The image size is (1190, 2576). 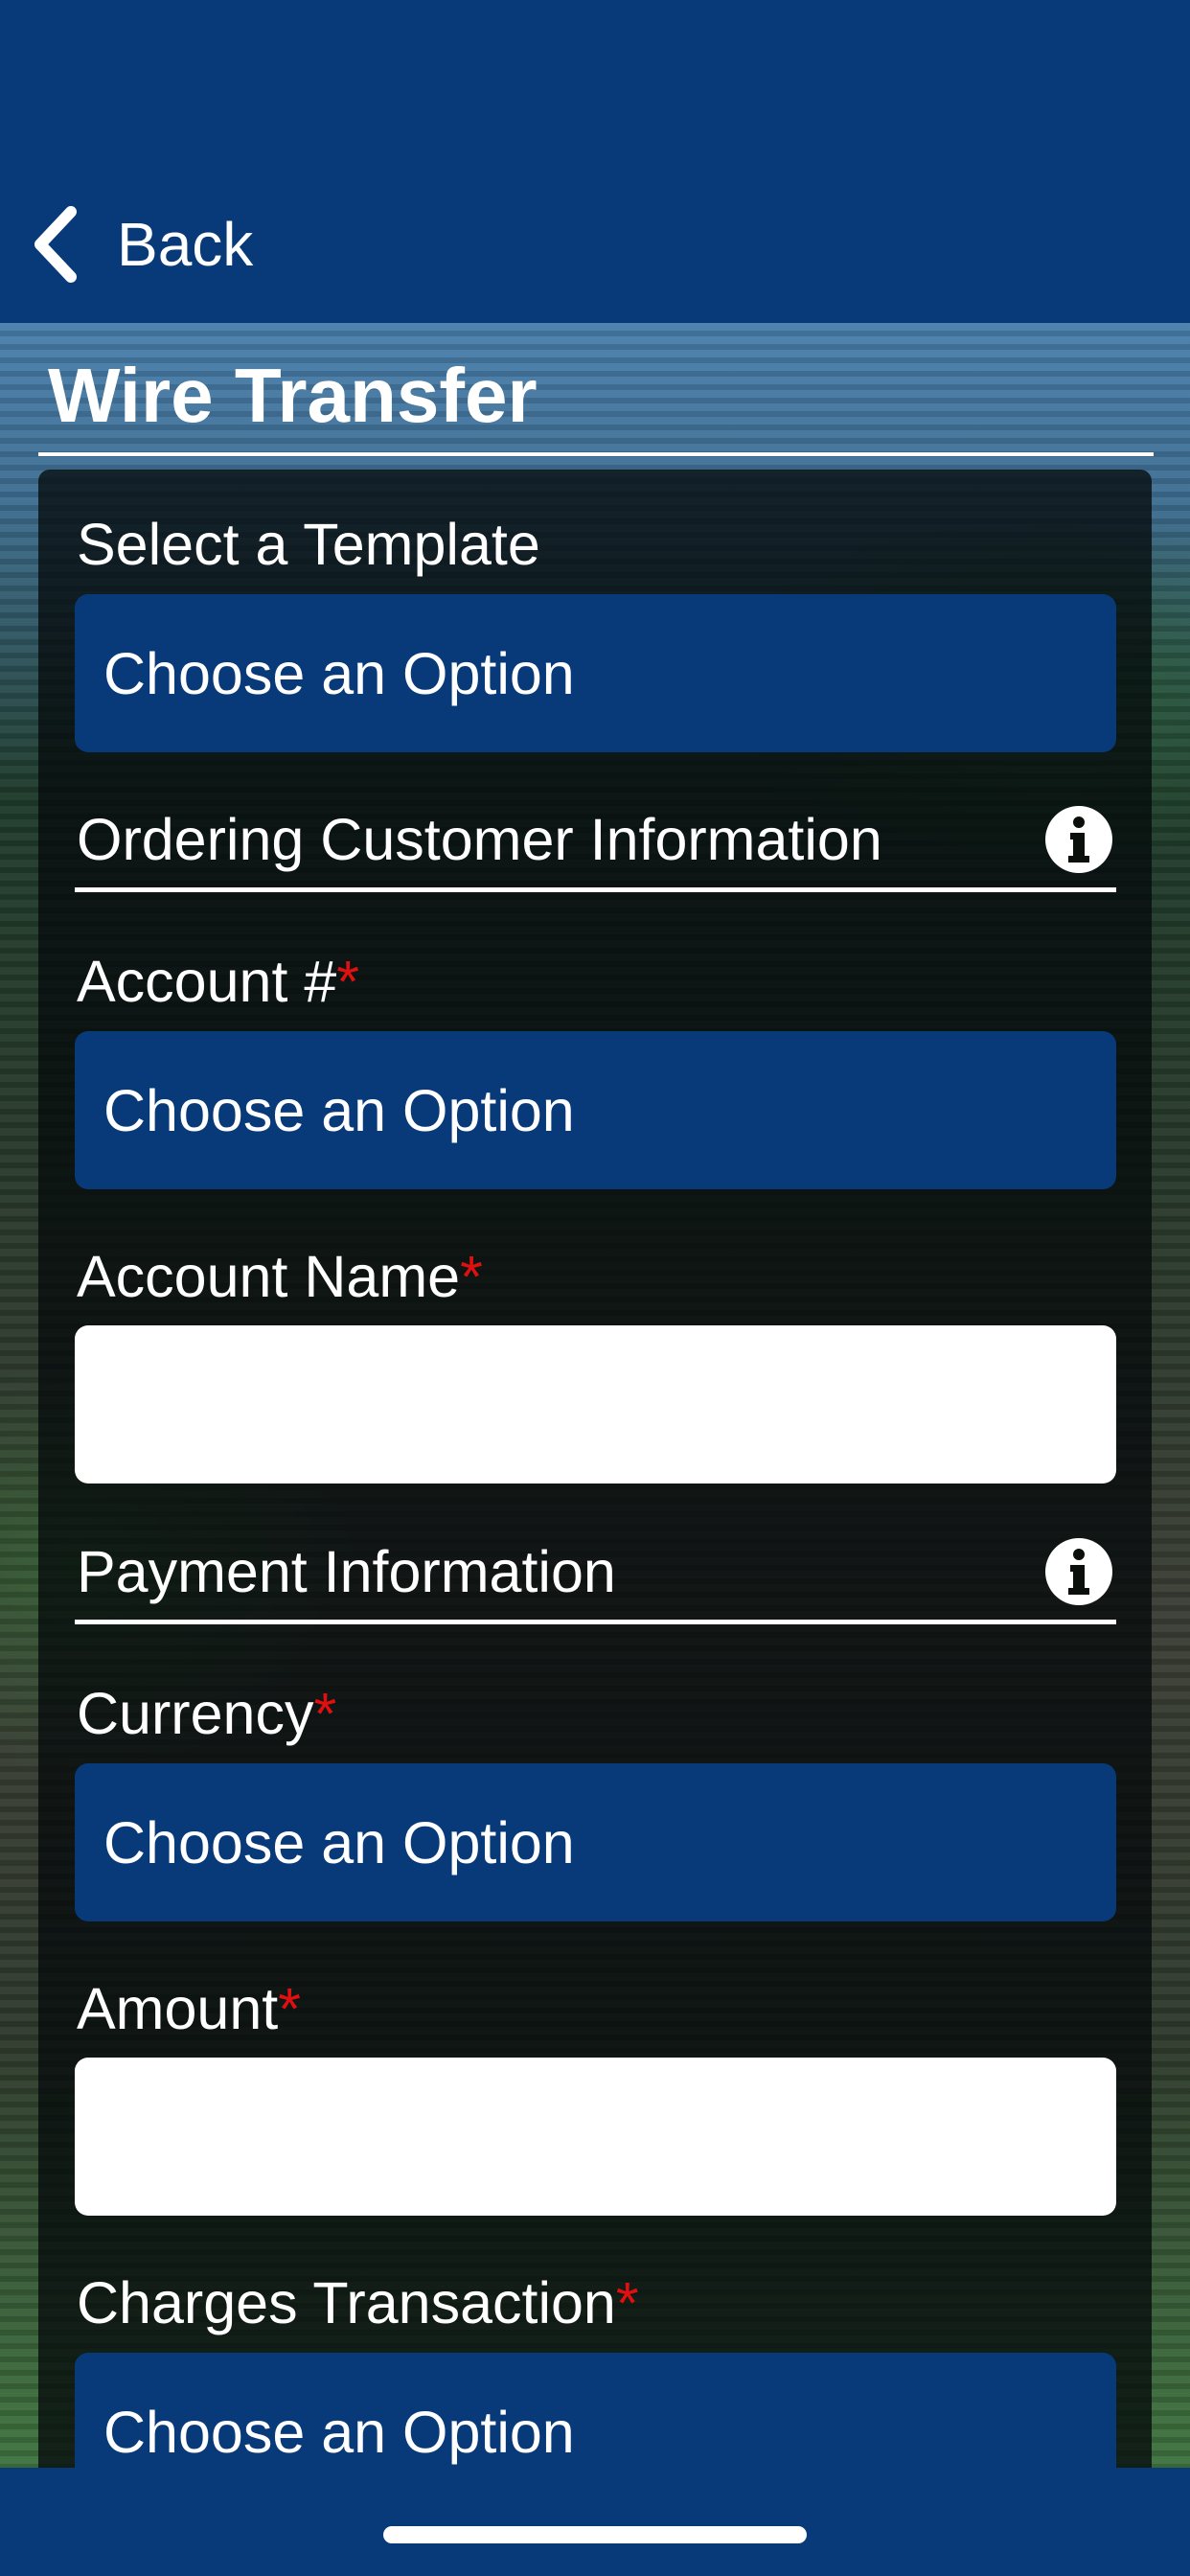 What do you see at coordinates (293, 395) in the screenshot?
I see `page-title: Wire Transfer` at bounding box center [293, 395].